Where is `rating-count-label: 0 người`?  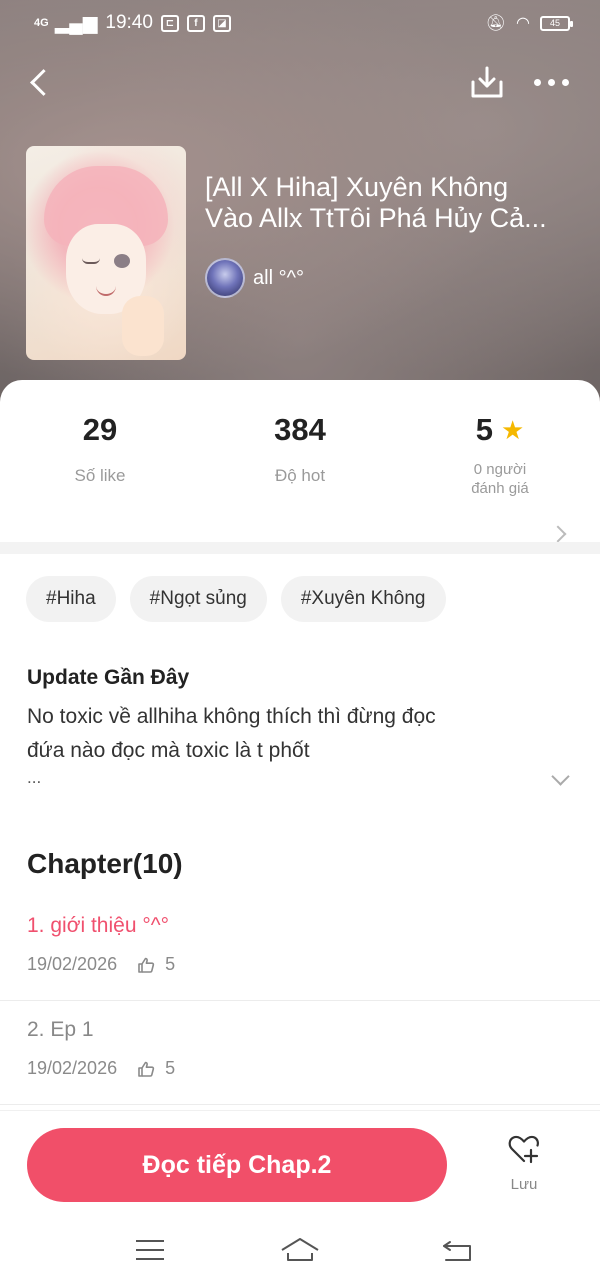
rating-count-label: 0 người is located at coordinates (500, 469).